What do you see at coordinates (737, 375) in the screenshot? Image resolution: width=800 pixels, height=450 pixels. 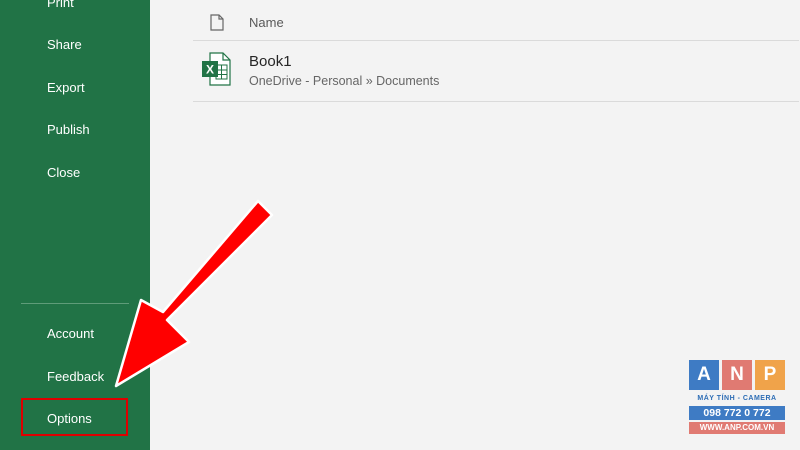 I see `logo-letter-n: N` at bounding box center [737, 375].